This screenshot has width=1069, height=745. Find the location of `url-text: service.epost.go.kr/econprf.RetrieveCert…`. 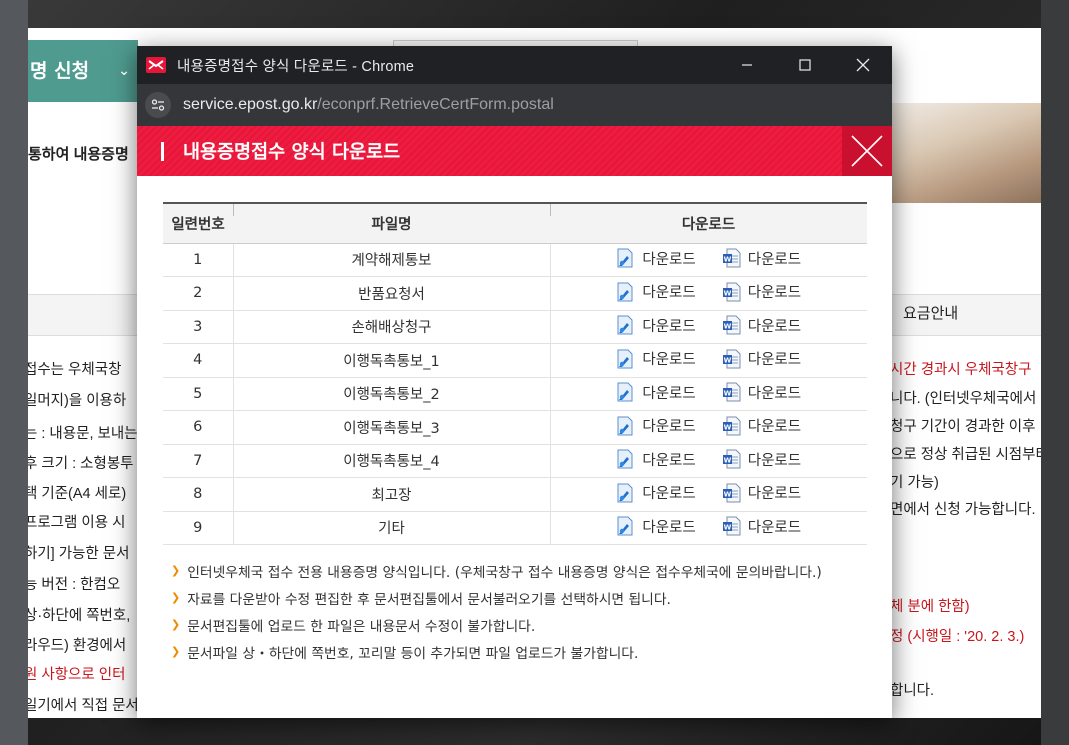

url-text: service.epost.go.kr/econprf.RetrieveCert… is located at coordinates (368, 105).